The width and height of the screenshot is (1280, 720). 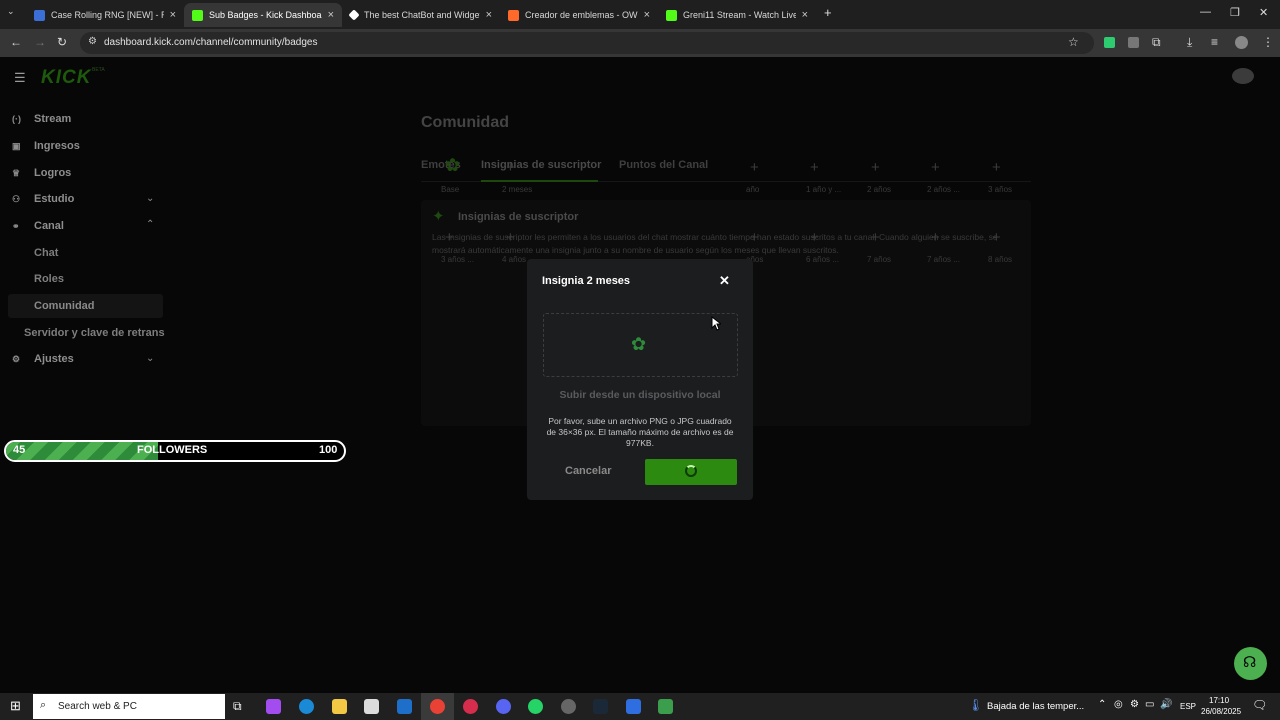 I want to click on new-tab-icon: +, so click(x=828, y=12).